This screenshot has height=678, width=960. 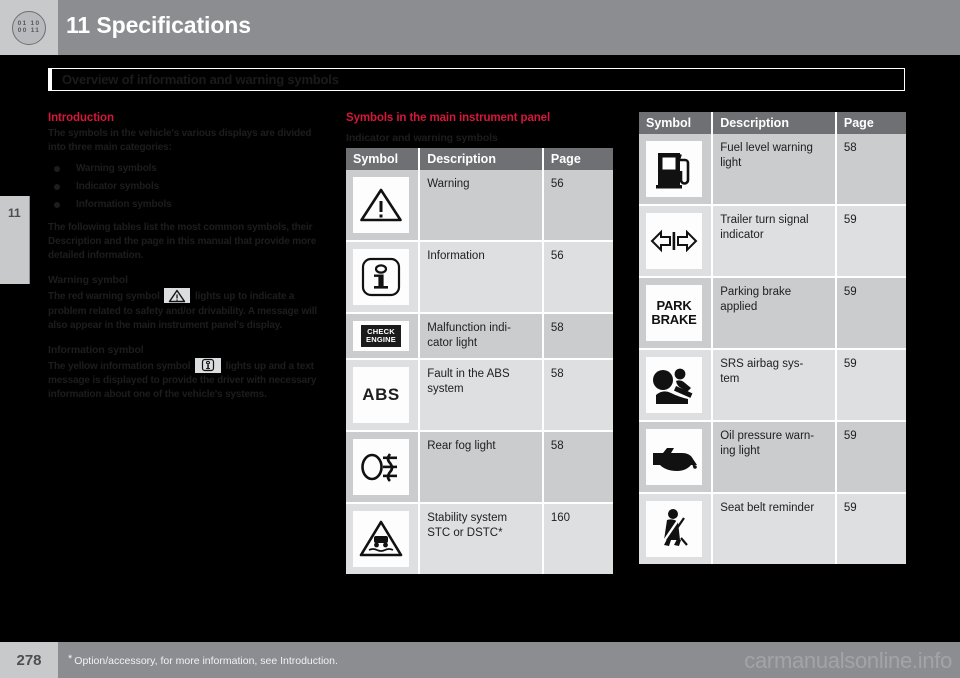 I want to click on list-item: Information symbols, so click(x=189, y=205).